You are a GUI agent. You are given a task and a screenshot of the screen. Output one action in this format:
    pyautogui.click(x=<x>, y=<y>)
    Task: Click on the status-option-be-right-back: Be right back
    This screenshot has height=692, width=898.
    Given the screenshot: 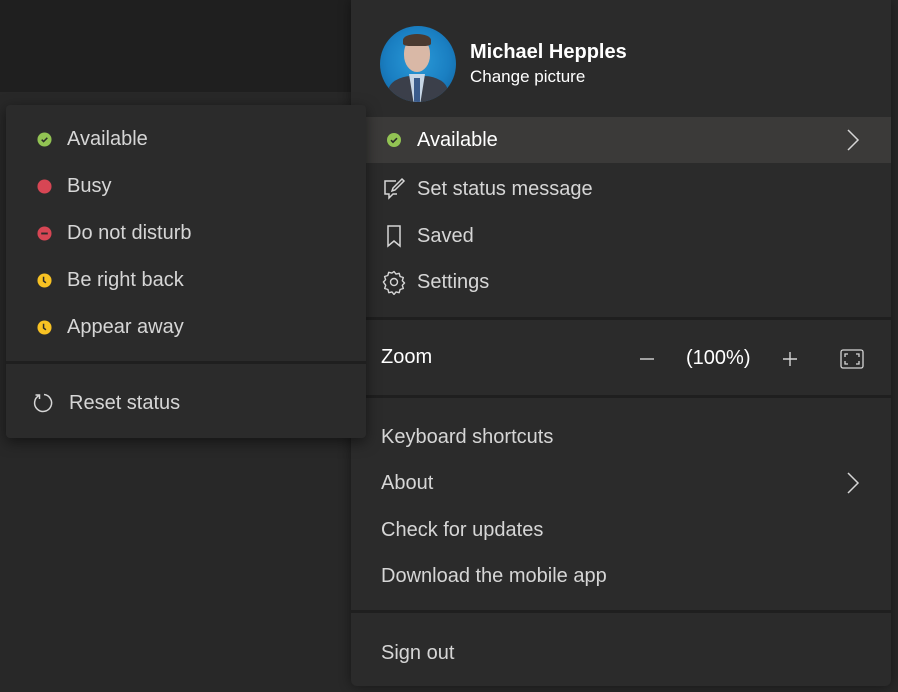 What is the action you would take?
    pyautogui.click(x=186, y=280)
    